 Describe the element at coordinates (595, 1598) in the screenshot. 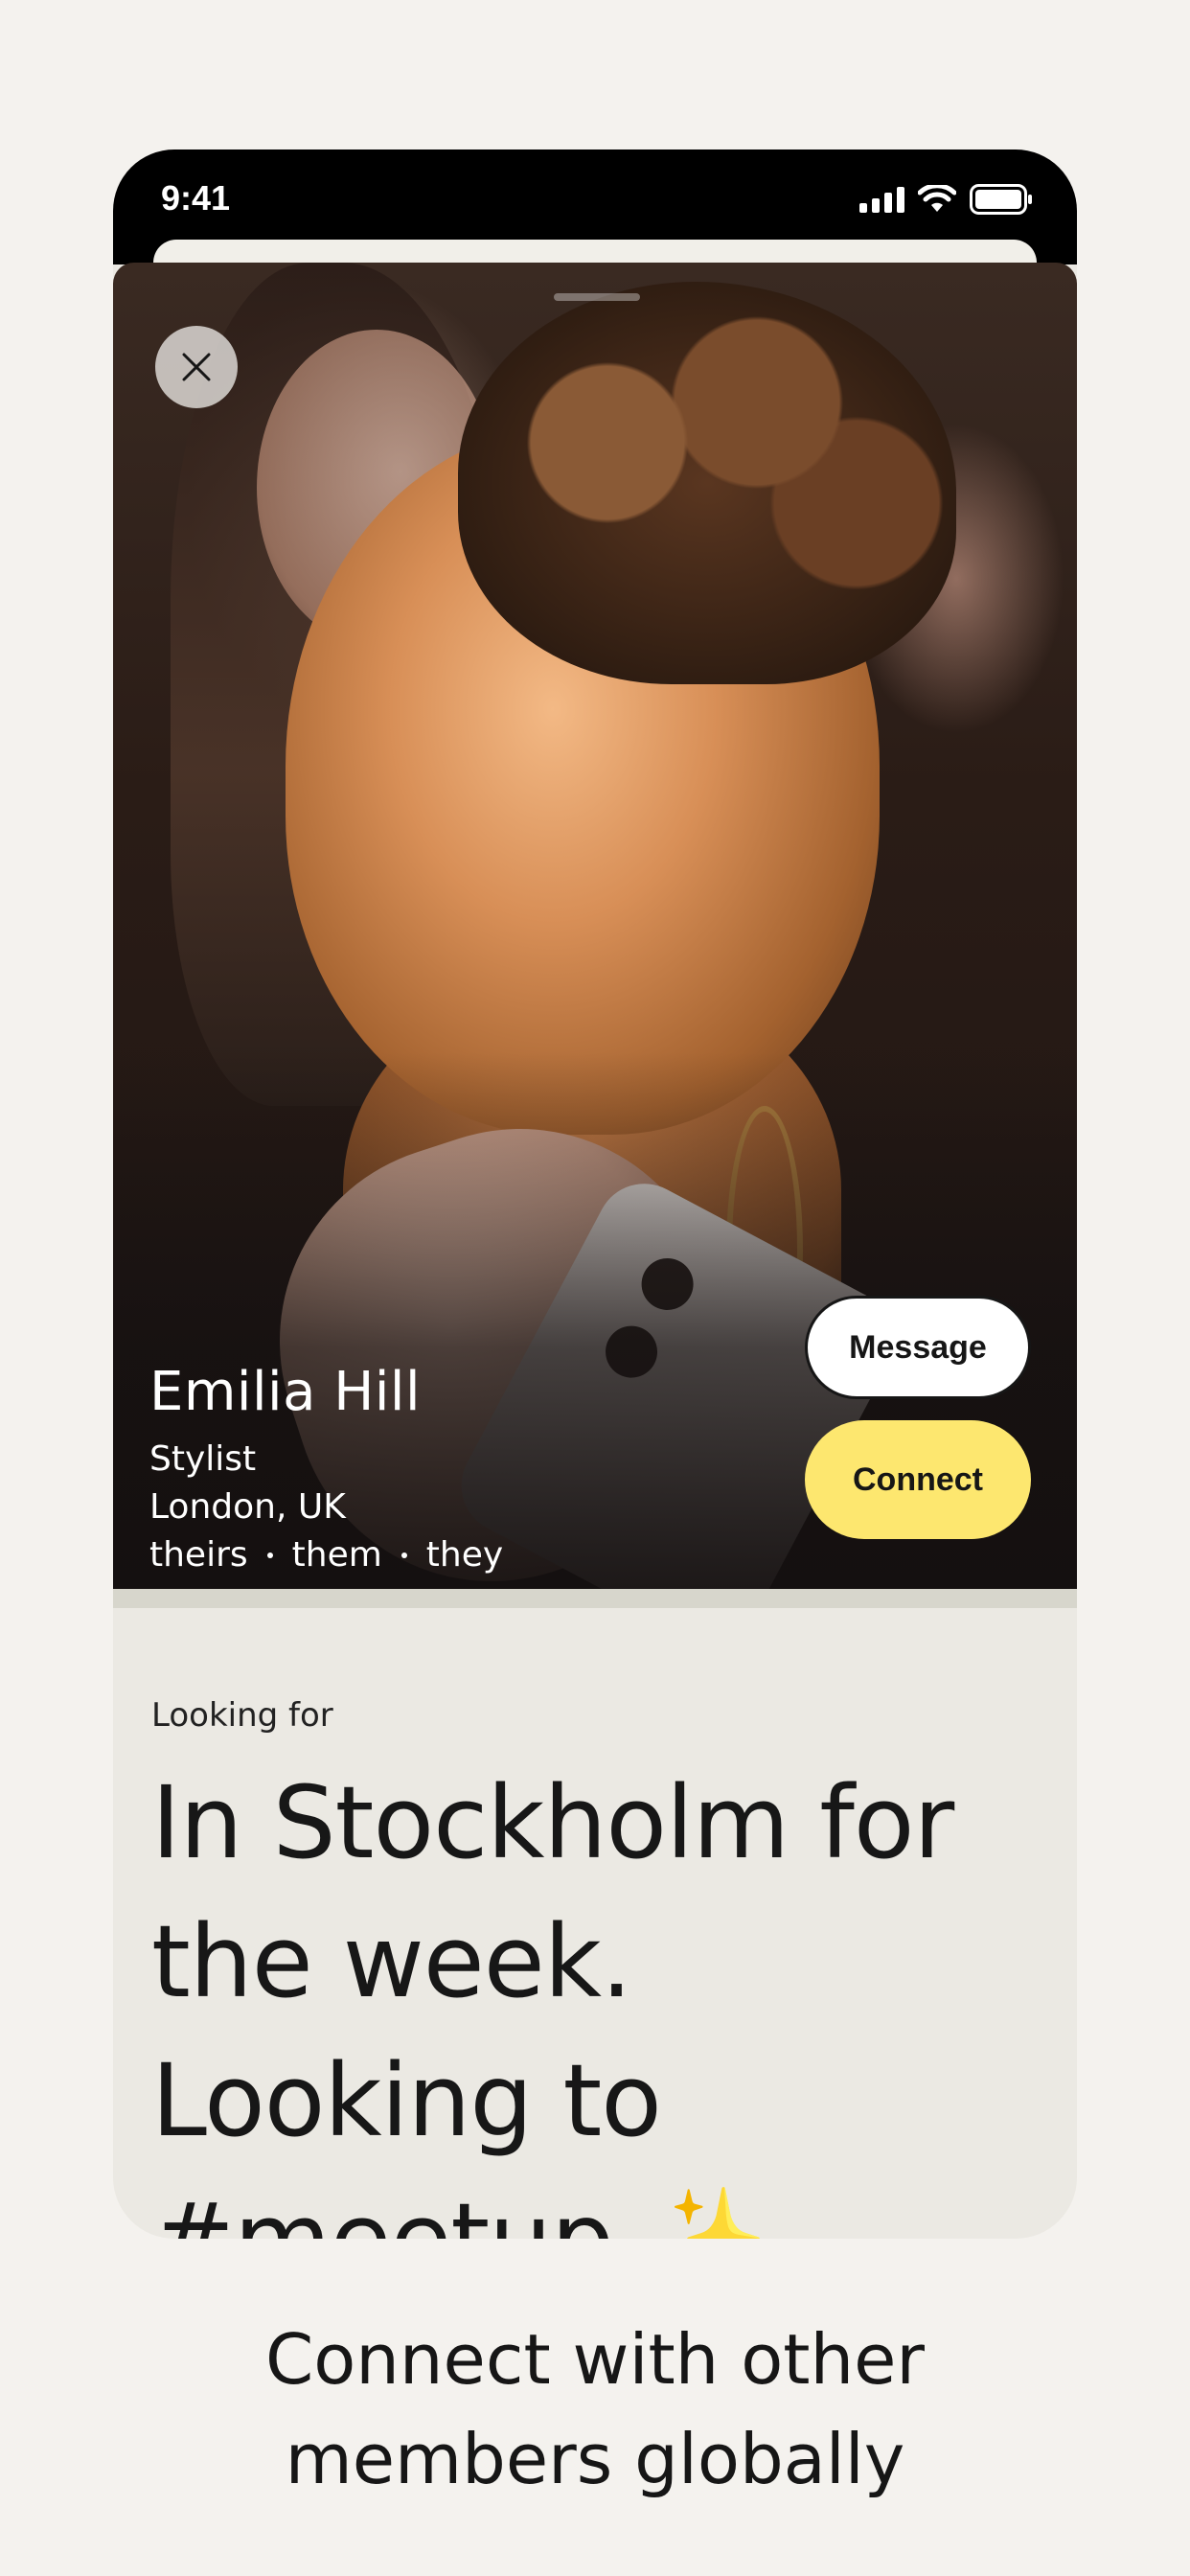

I see `section-divider` at that location.